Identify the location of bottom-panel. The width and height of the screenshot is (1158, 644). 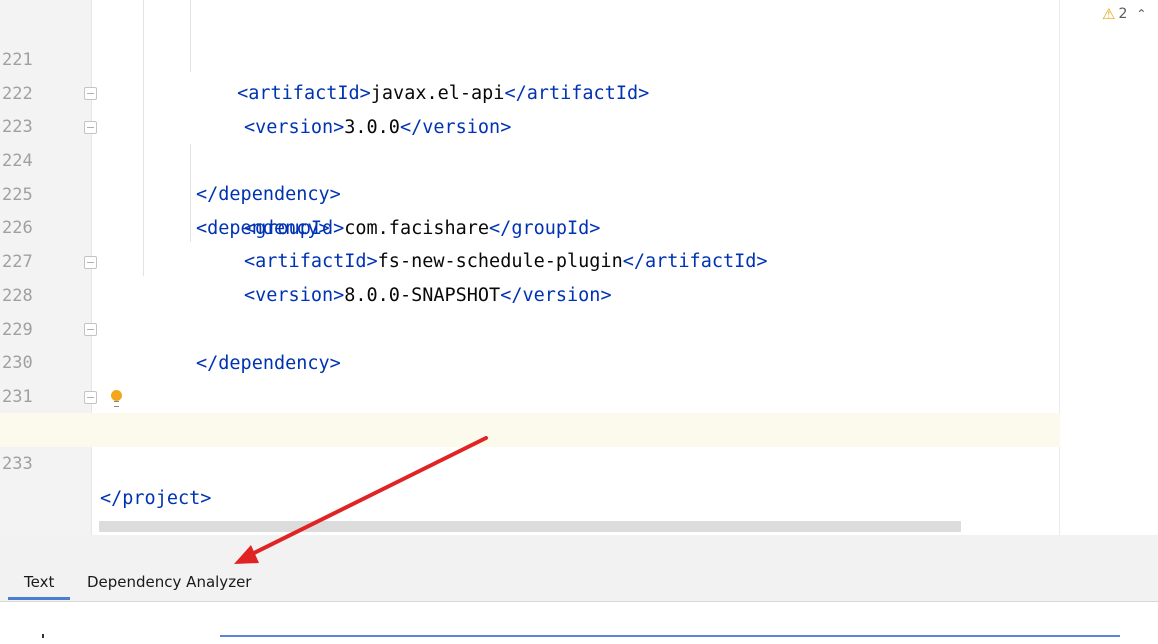
(579, 623).